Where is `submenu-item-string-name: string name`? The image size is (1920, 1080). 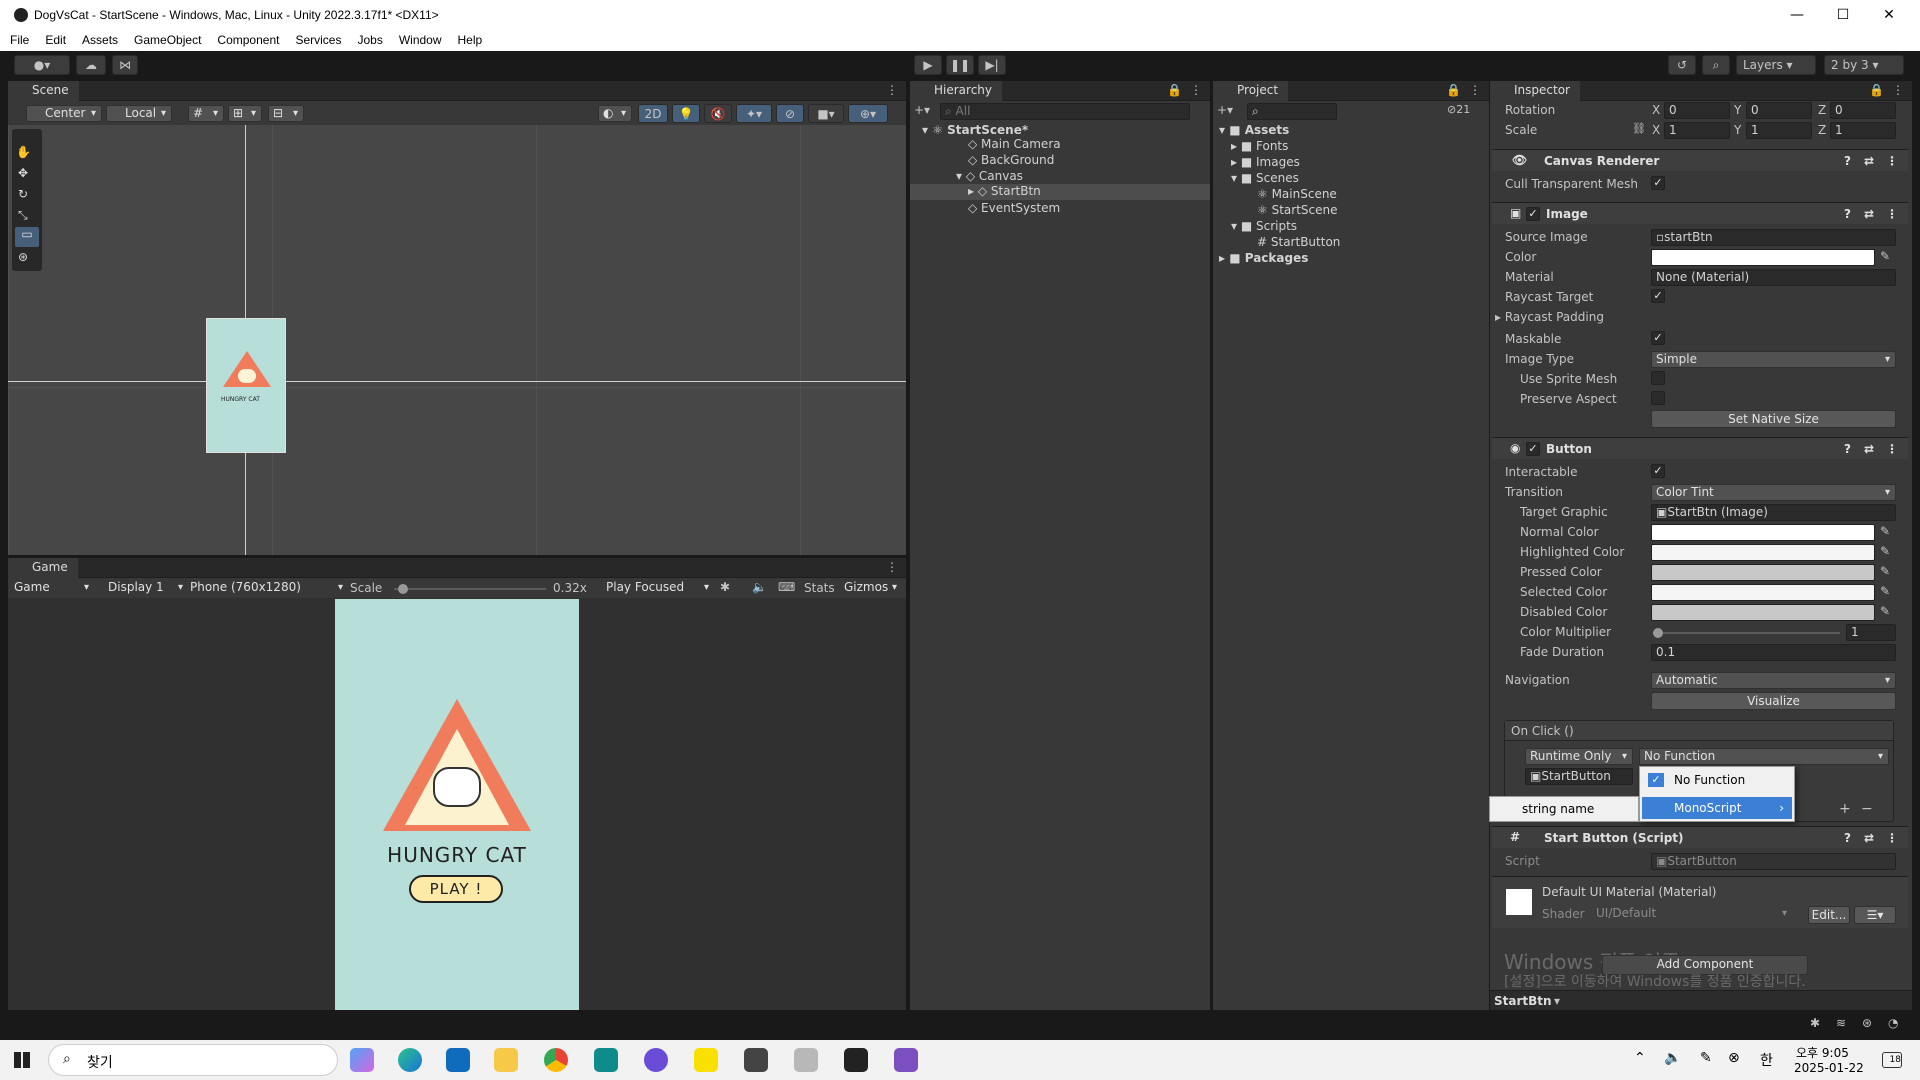 submenu-item-string-name: string name is located at coordinates (1558, 809).